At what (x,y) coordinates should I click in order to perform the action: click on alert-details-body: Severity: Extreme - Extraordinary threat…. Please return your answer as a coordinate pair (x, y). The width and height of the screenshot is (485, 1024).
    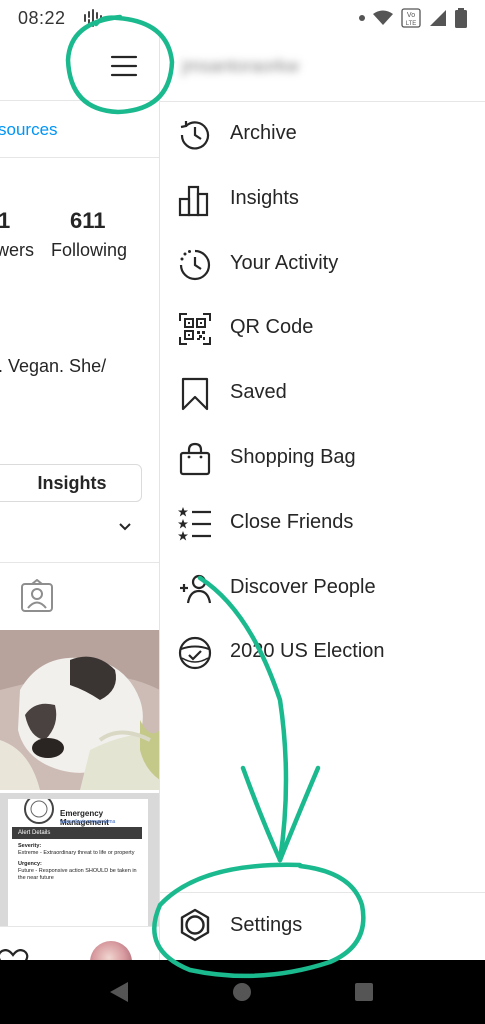
    Looking at the image, I should click on (77, 862).